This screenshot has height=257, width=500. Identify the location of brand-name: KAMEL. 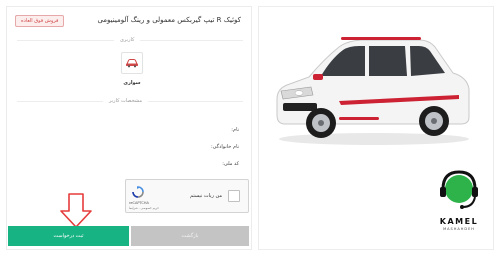
(459, 221).